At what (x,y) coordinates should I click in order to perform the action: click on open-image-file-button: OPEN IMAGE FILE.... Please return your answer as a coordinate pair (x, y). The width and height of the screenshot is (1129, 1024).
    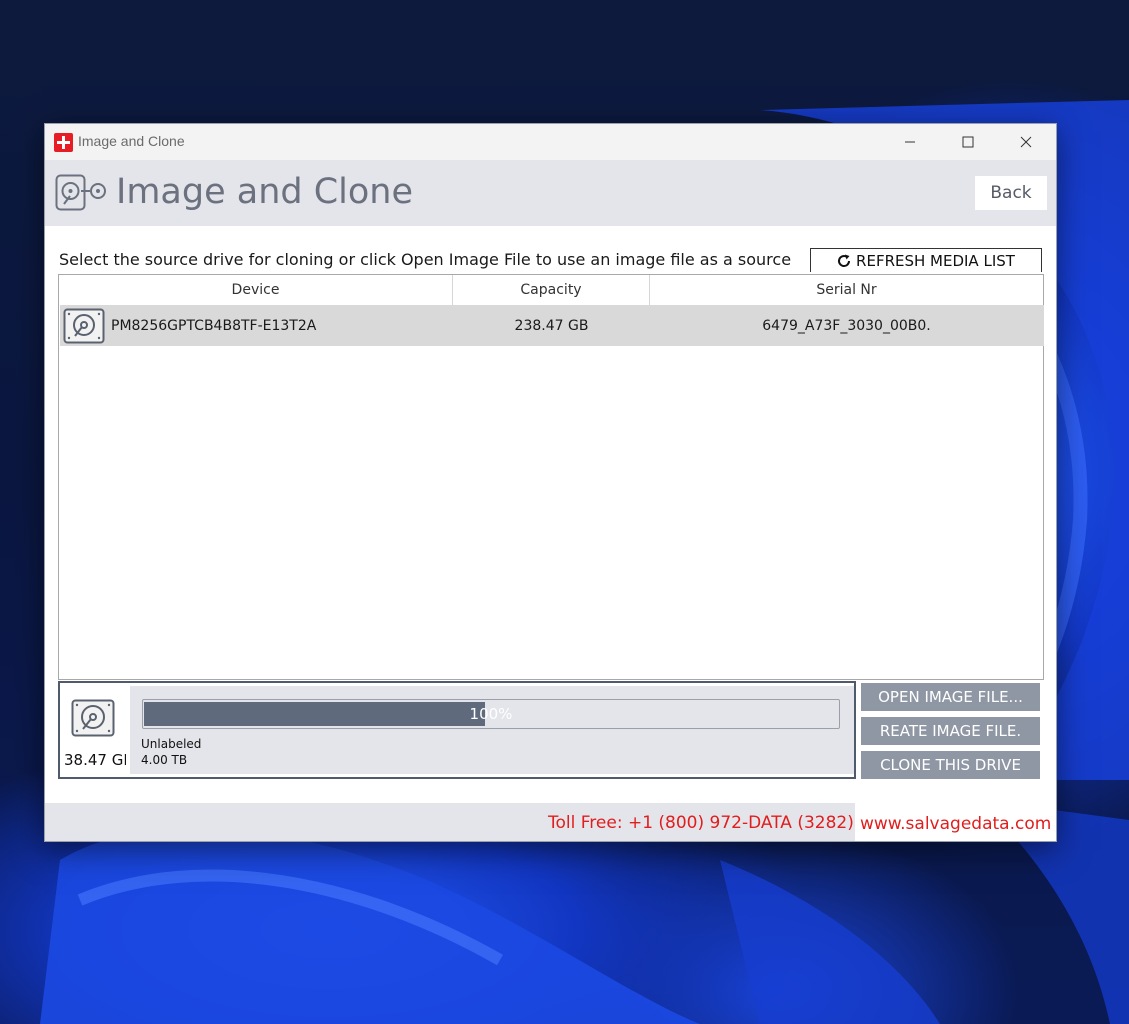
    Looking at the image, I should click on (950, 697).